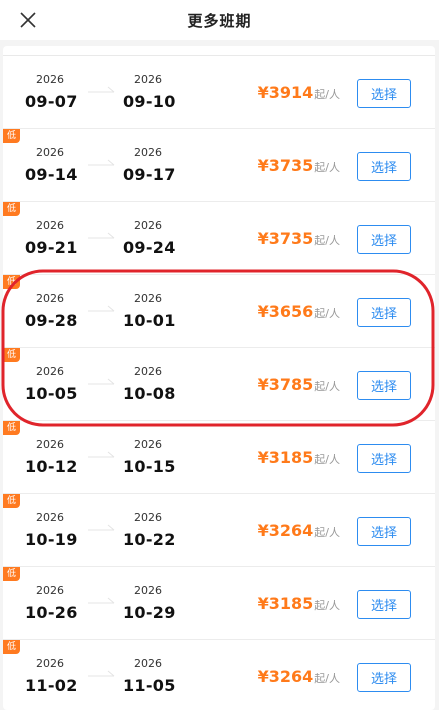  Describe the element at coordinates (219, 384) in the screenshot. I see `departure-row: 低 2026 10-05 2026 10-08 ¥3785 起/人 选择` at that location.